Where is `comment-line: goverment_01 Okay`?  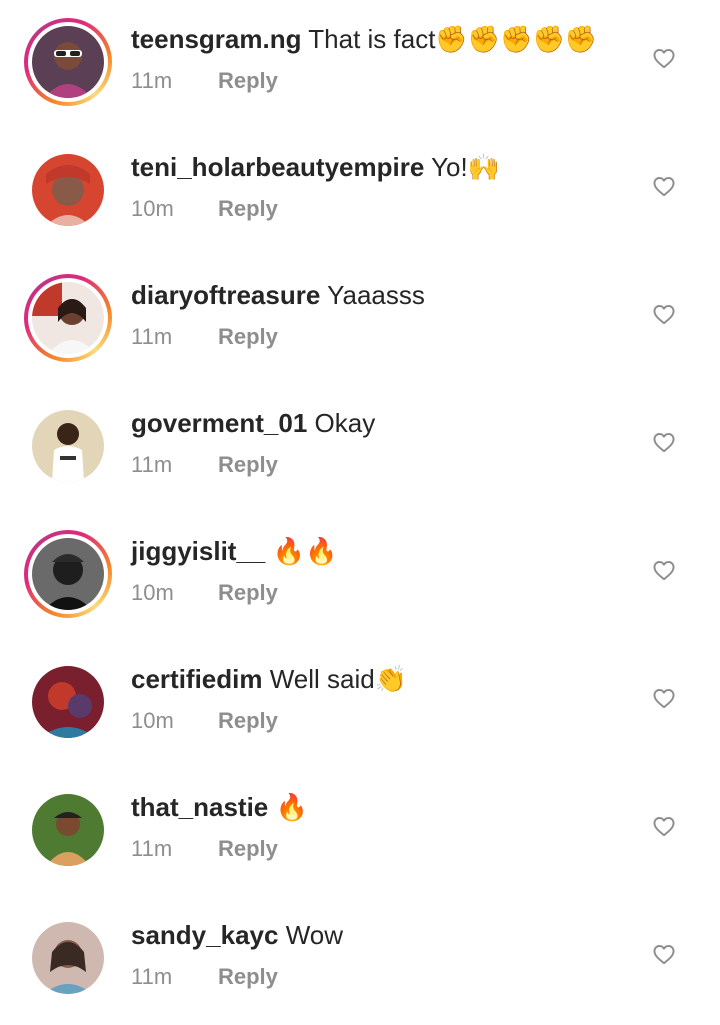
comment-line: goverment_01 Okay is located at coordinates (253, 423).